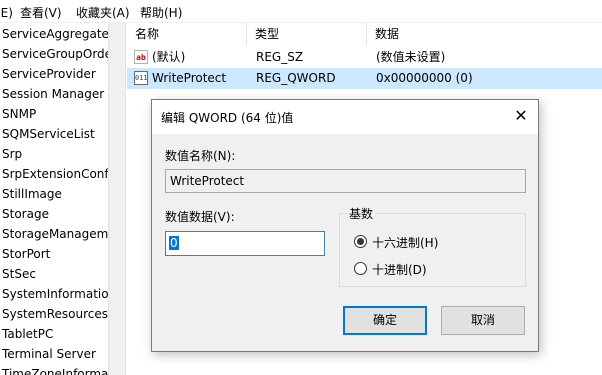  What do you see at coordinates (296, 78) in the screenshot?
I see `value-type: REG_QWORD` at bounding box center [296, 78].